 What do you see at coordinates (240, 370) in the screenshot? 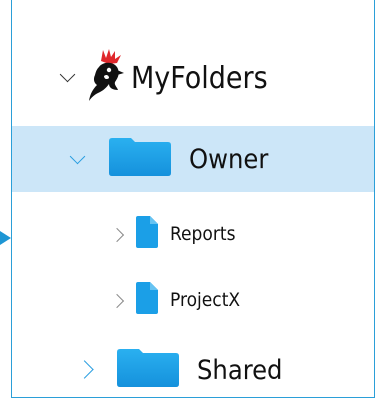
I see `tree-item-label: Shared` at bounding box center [240, 370].